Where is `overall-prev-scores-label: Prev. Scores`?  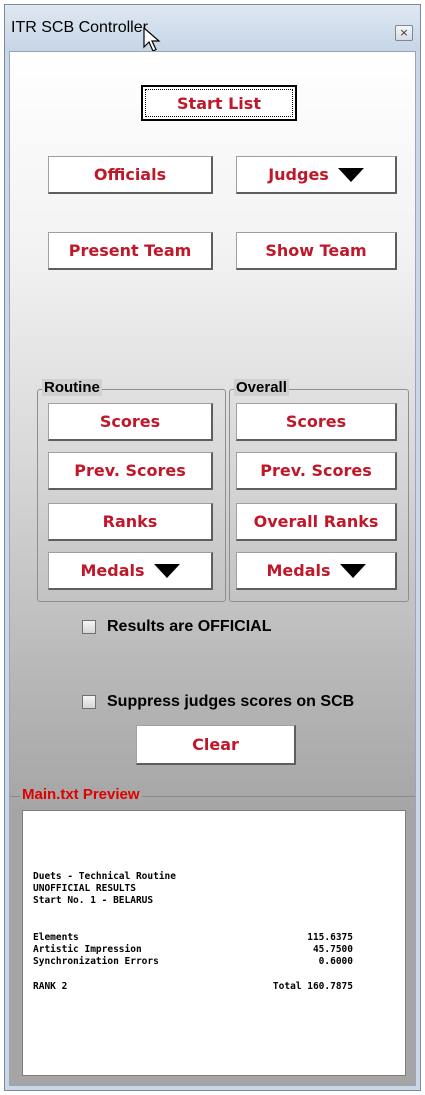
overall-prev-scores-label: Prev. Scores is located at coordinates (316, 470).